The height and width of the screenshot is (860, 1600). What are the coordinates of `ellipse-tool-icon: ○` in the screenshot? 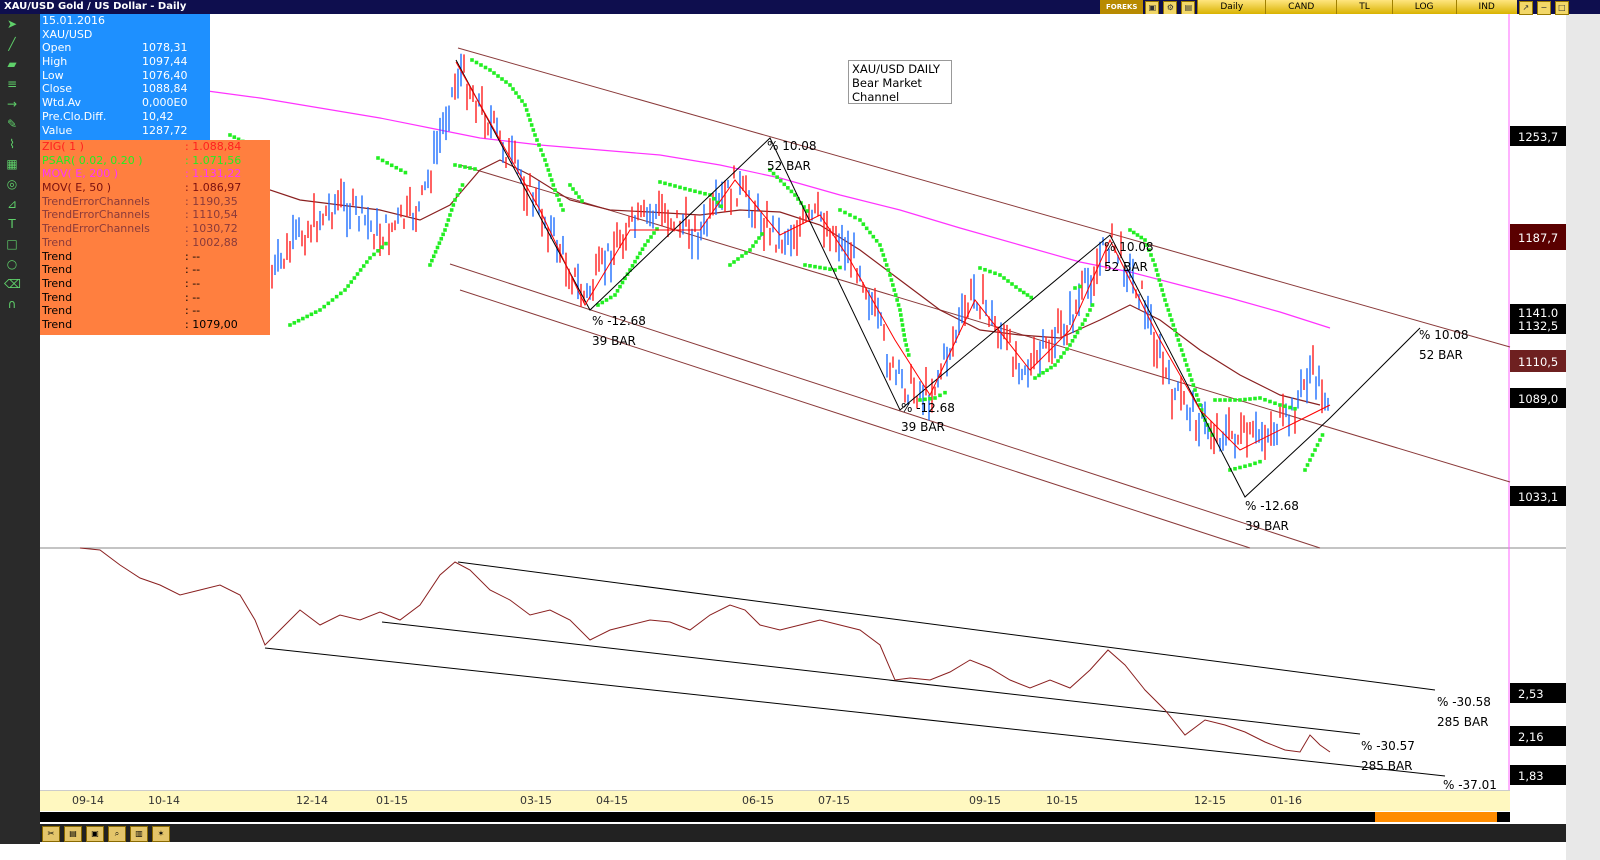 It's located at (12, 264).